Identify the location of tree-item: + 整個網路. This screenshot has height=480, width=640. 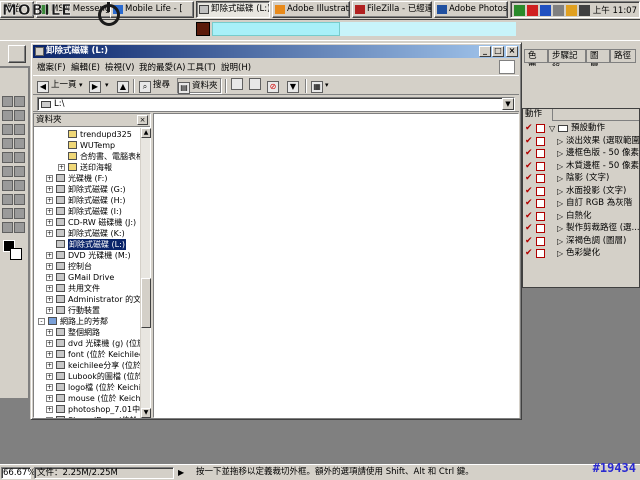
(87, 332).